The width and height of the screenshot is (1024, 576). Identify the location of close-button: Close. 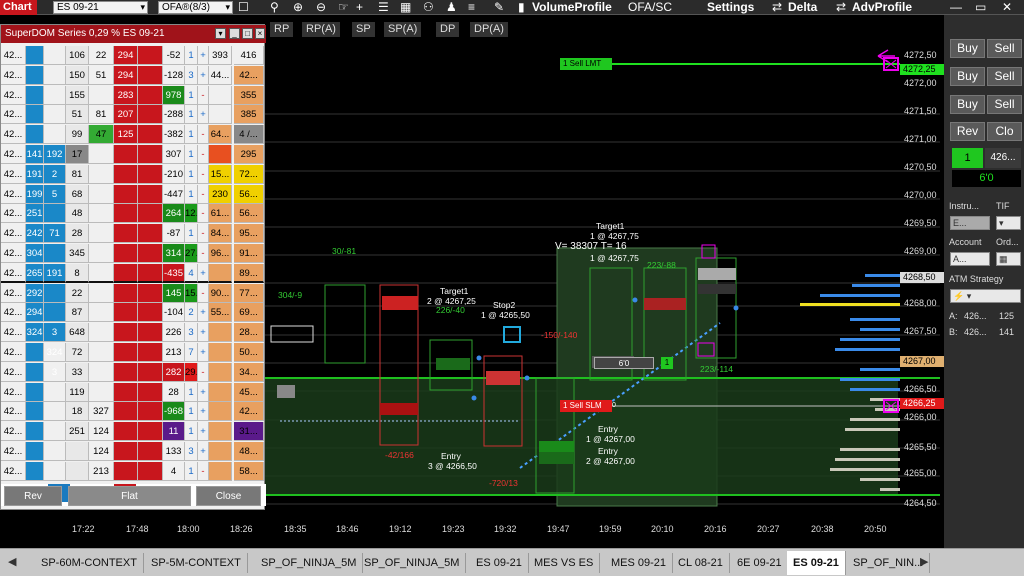
(228, 496).